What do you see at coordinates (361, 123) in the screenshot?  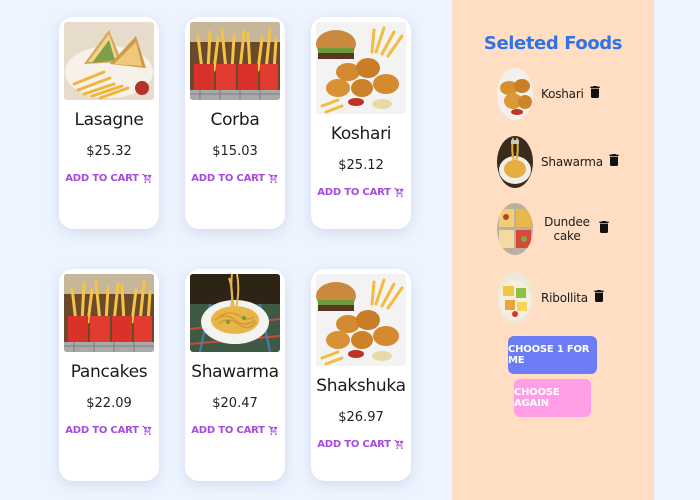 I see `food-card: Koshari $25.12 ADD TO CART` at bounding box center [361, 123].